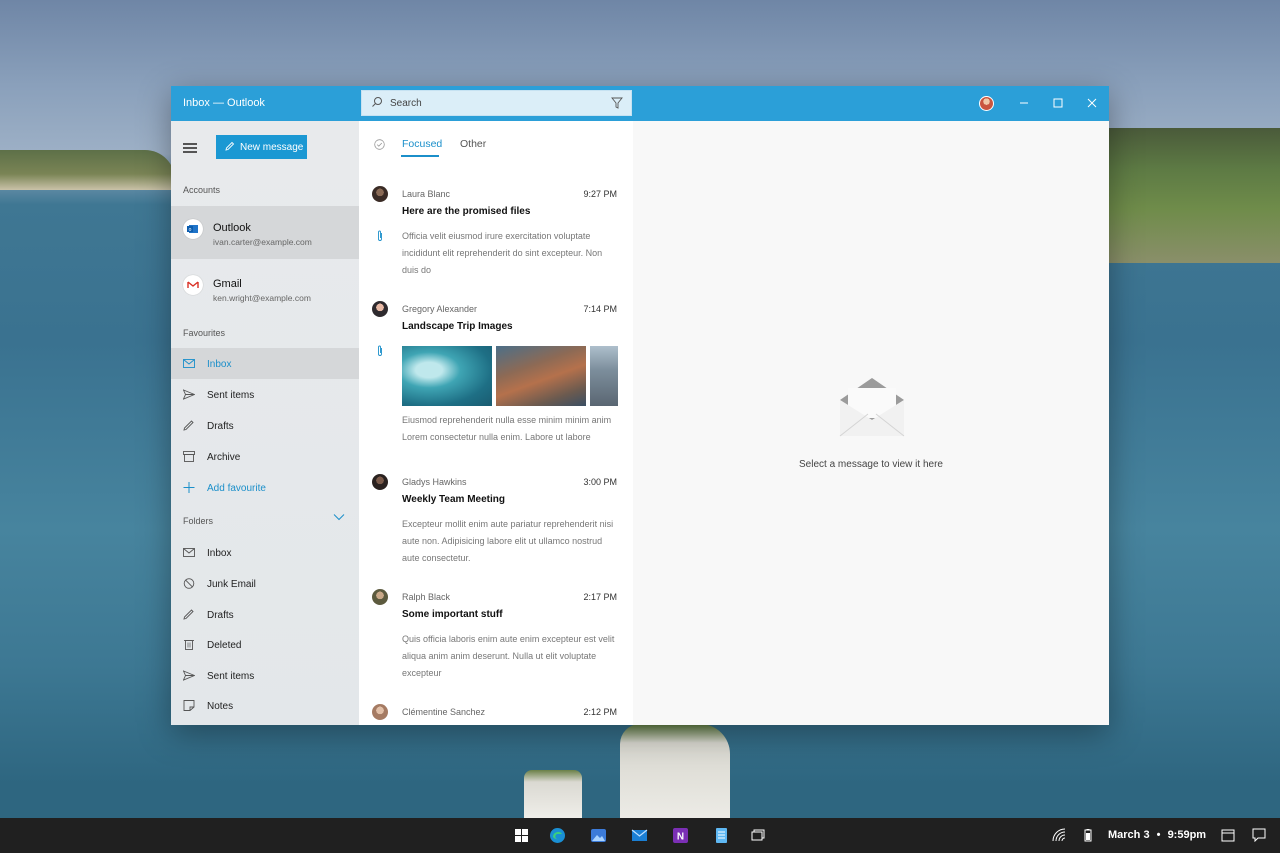 This screenshot has height=853, width=1280. I want to click on message-time: 2:17 PM, so click(600, 597).